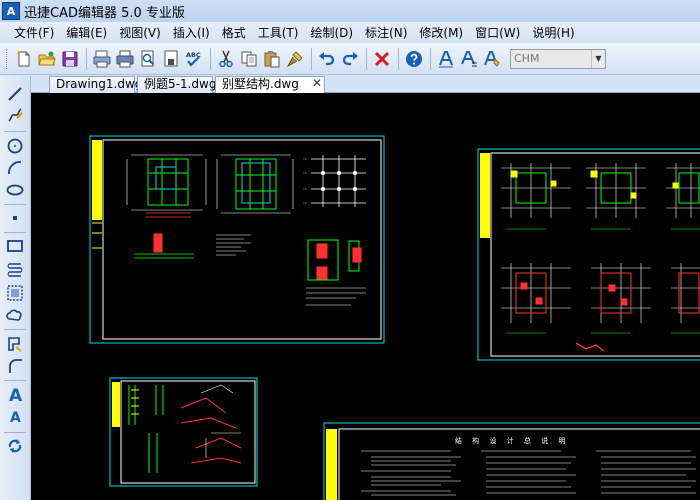  I want to click on menu-view: 视图(V), so click(140, 32).